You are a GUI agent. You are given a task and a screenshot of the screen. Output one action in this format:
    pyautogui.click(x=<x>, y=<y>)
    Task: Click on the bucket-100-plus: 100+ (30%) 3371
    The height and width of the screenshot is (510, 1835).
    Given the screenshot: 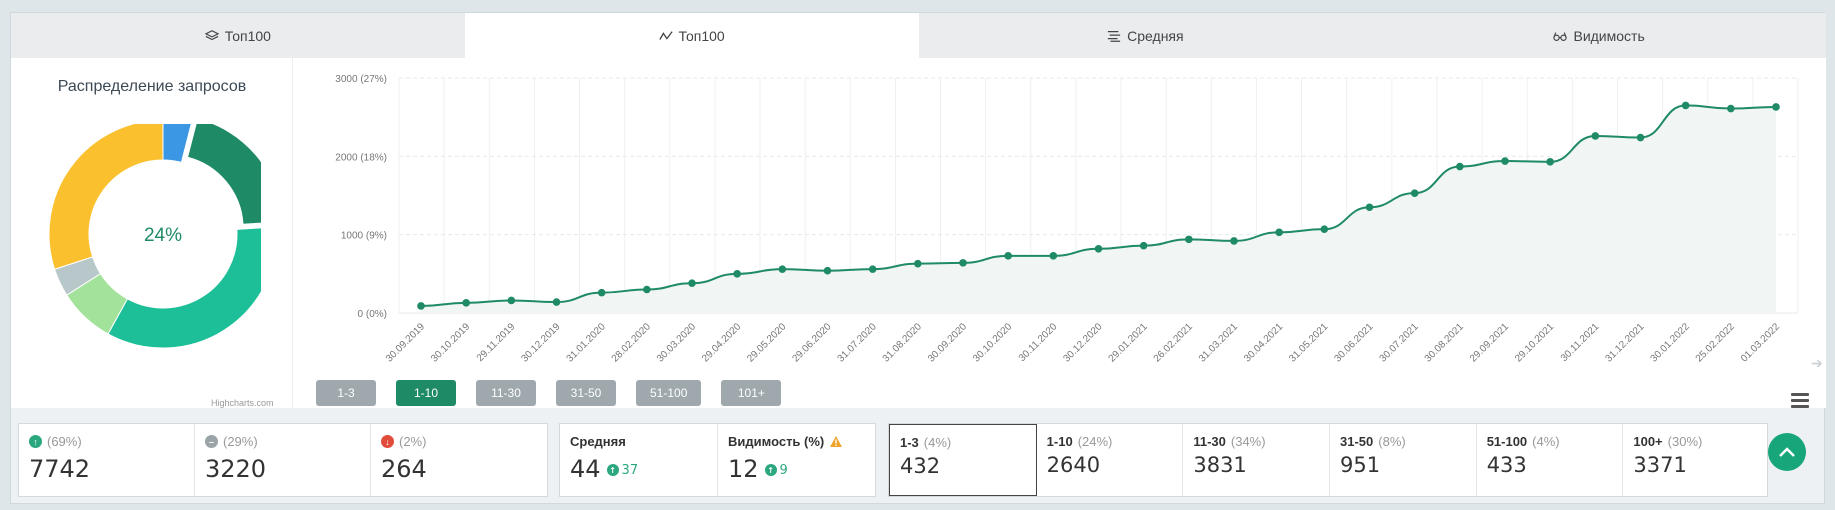 What is the action you would take?
    pyautogui.click(x=1695, y=460)
    